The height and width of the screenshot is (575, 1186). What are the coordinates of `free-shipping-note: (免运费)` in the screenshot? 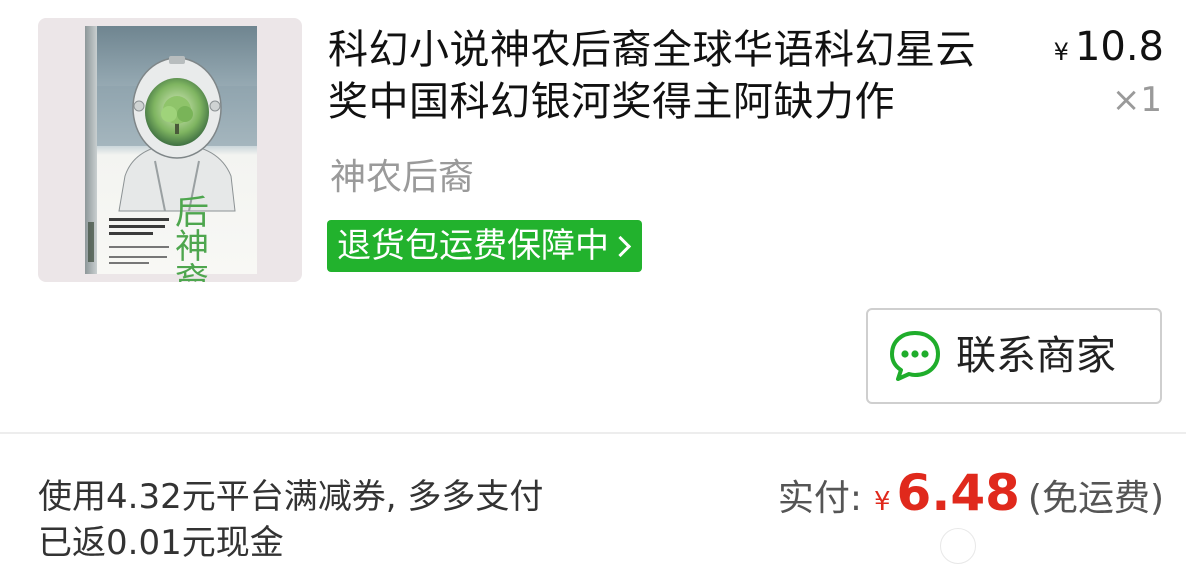 It's located at (1095, 498).